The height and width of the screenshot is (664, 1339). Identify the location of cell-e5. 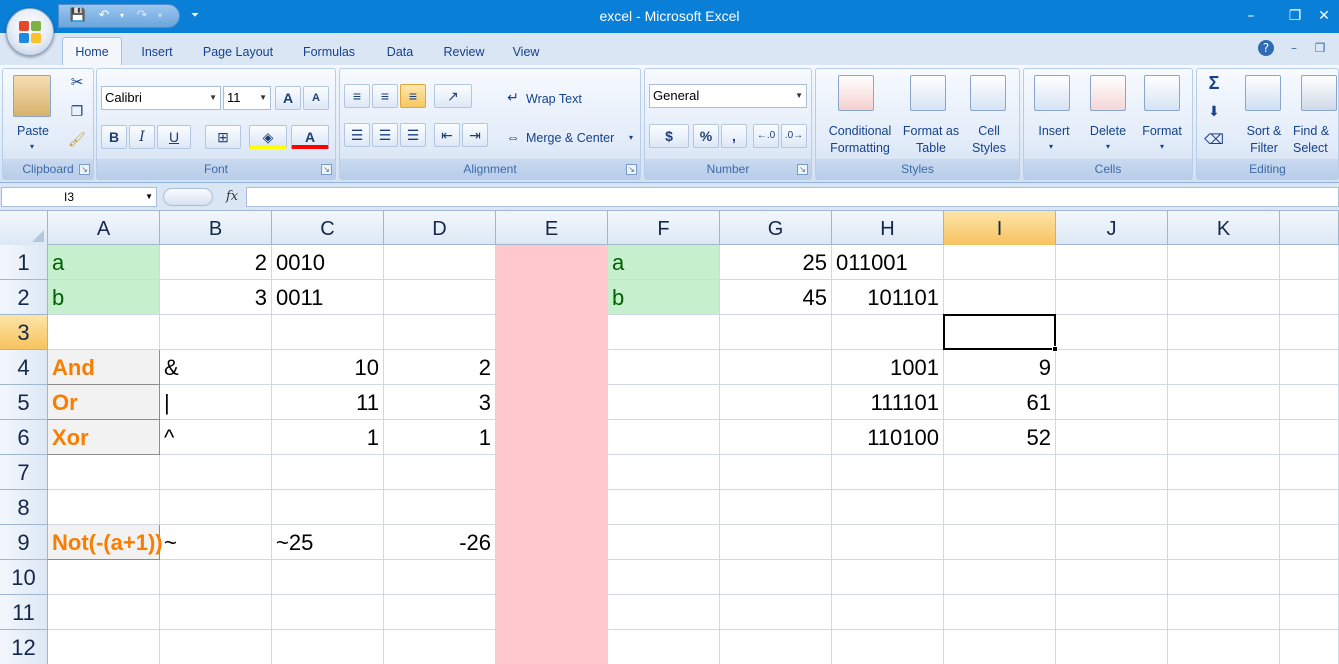
(552, 402).